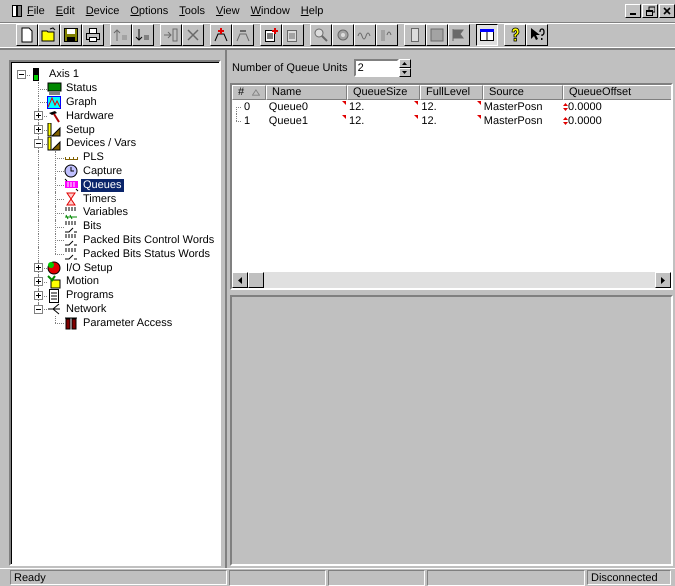  Describe the element at coordinates (36, 11) in the screenshot. I see `menu-item: File` at that location.